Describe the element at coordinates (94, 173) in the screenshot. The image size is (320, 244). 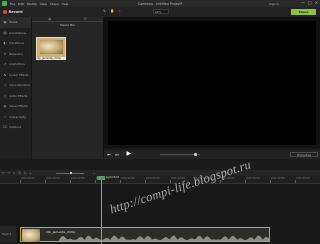
I see `zoom-out-icon: −` at that location.